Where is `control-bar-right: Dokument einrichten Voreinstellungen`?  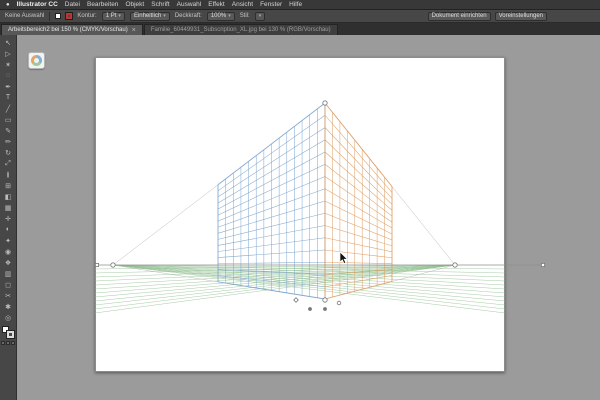 control-bar-right: Dokument einrichten Voreinstellungen is located at coordinates (487, 16).